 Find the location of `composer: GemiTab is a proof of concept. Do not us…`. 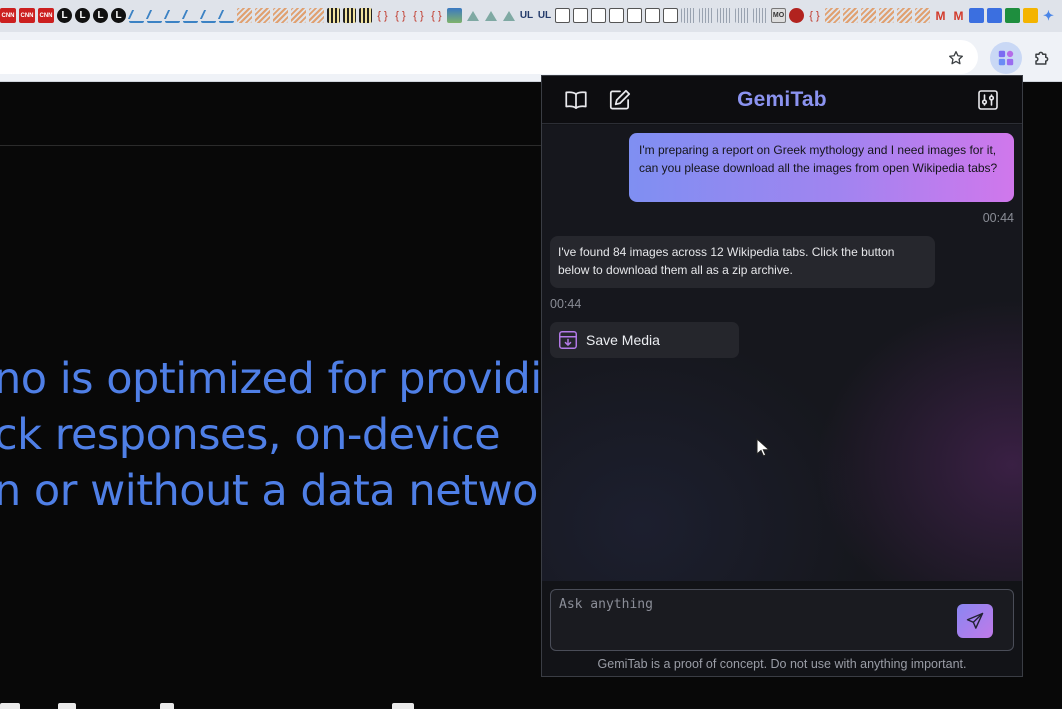

composer: GemiTab is a proof of concept. Do not us… is located at coordinates (782, 628).